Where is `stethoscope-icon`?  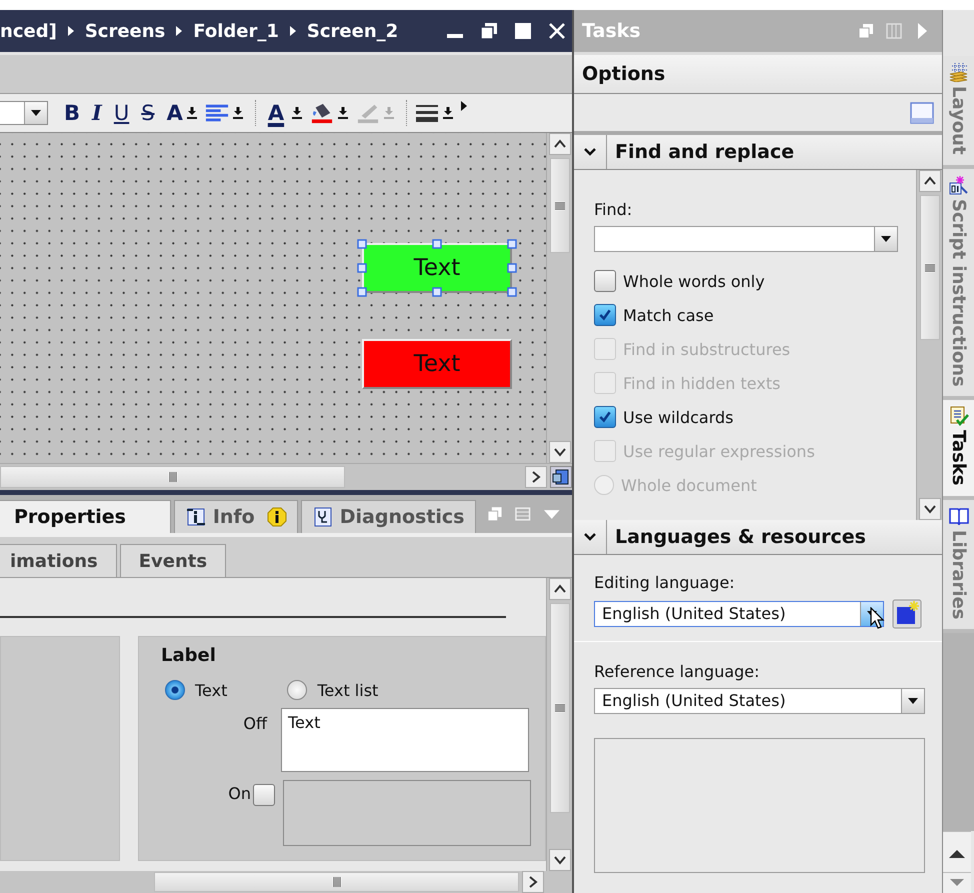 stethoscope-icon is located at coordinates (323, 517).